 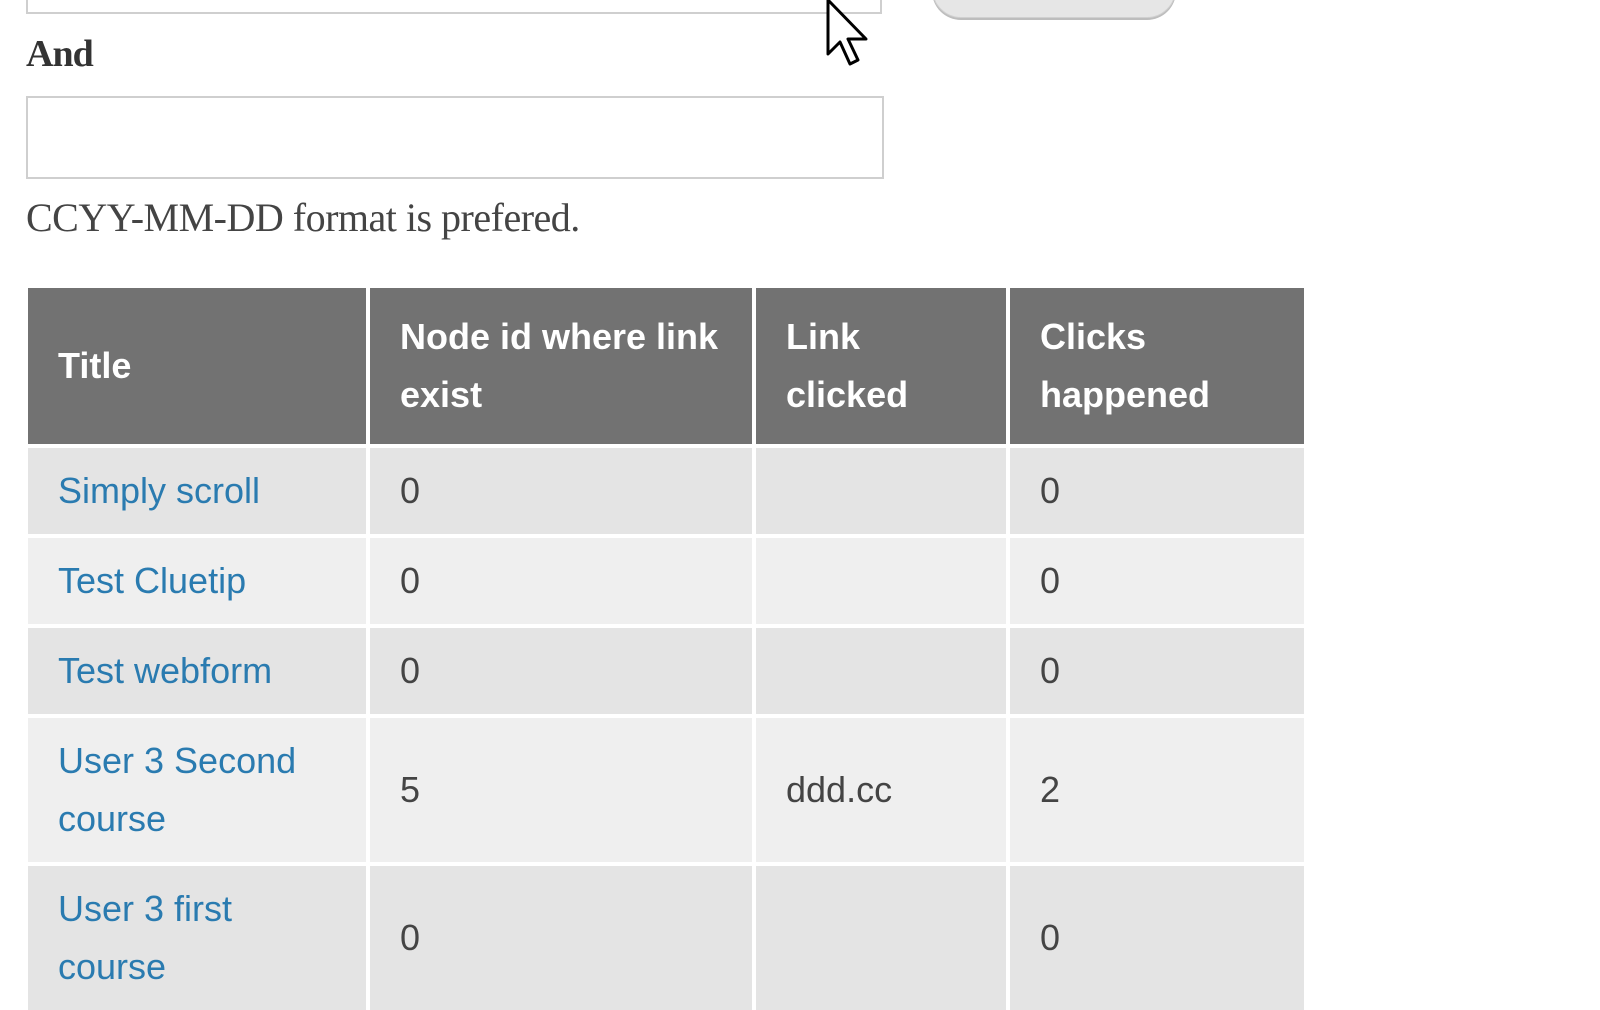 What do you see at coordinates (561, 788) in the screenshot?
I see `cell-node-id: 5` at bounding box center [561, 788].